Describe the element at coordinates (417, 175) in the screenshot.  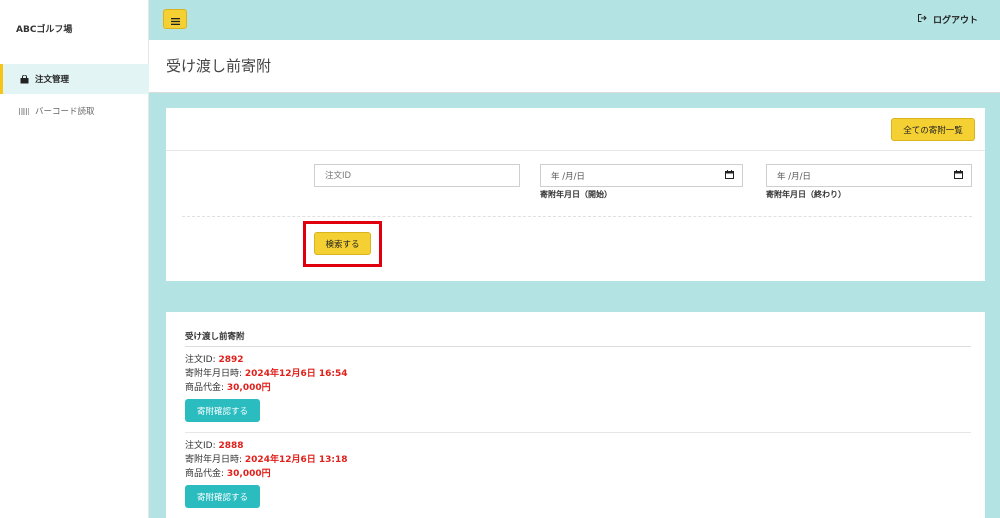
I see `order-id-input` at that location.